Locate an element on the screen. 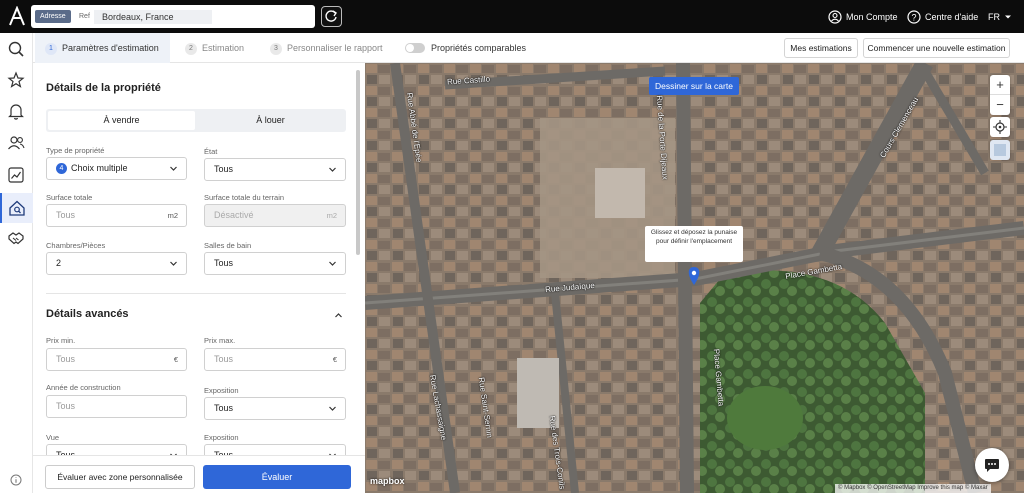 This screenshot has height=493, width=1024. chevron-up-icon is located at coordinates (338, 315).